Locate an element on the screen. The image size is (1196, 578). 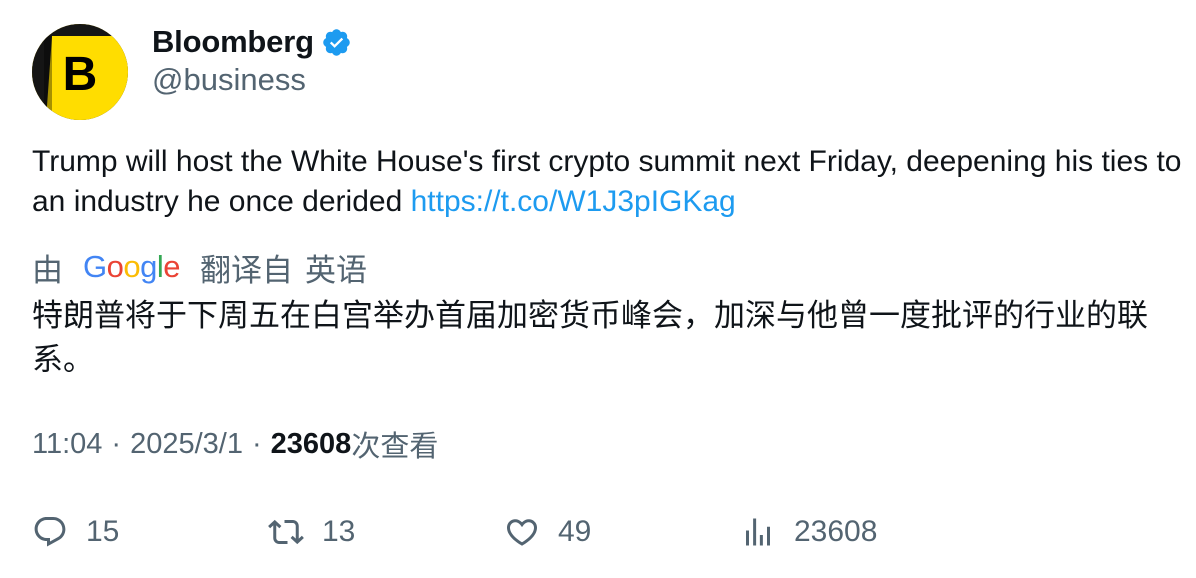
translation-attribution: 由 Google 翻译自 英语 is located at coordinates (200, 267).